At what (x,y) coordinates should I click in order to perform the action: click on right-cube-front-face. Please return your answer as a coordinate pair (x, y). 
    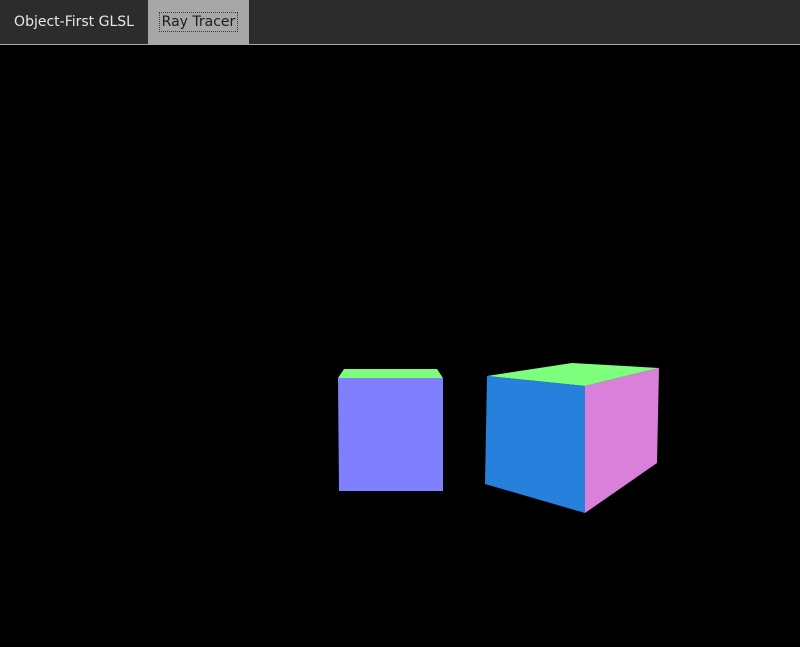
    Looking at the image, I should click on (535, 444).